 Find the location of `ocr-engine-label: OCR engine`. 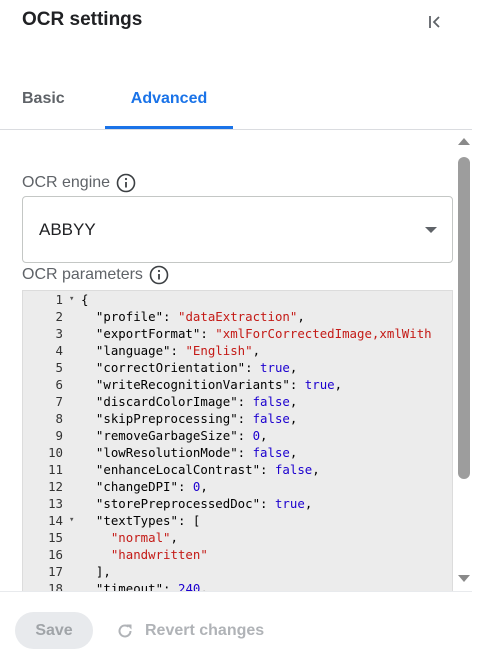

ocr-engine-label: OCR engine is located at coordinates (79, 183).